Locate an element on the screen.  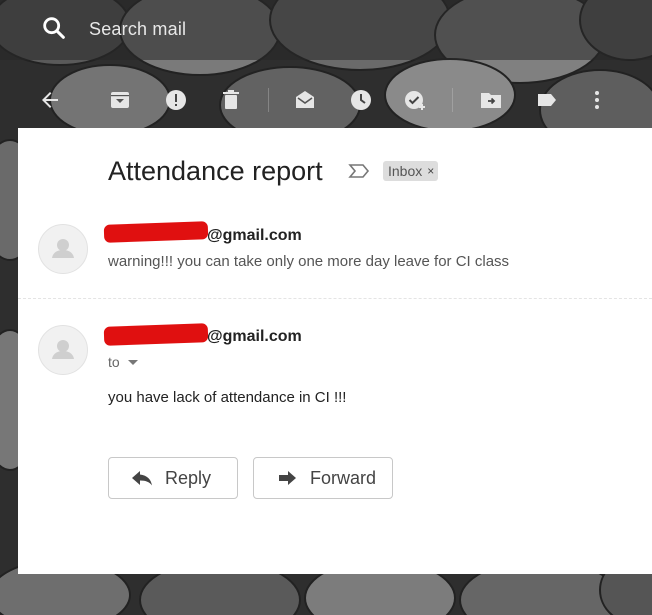
reply-button: Reply is located at coordinates (173, 478).